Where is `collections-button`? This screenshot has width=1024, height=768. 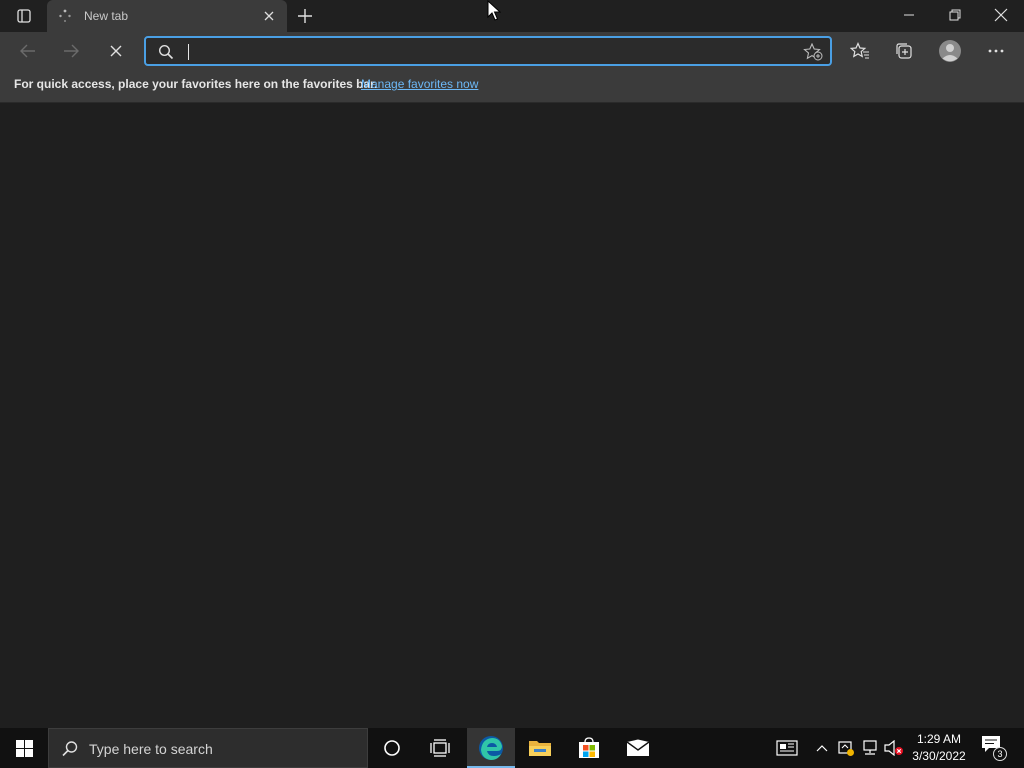 collections-button is located at coordinates (904, 51).